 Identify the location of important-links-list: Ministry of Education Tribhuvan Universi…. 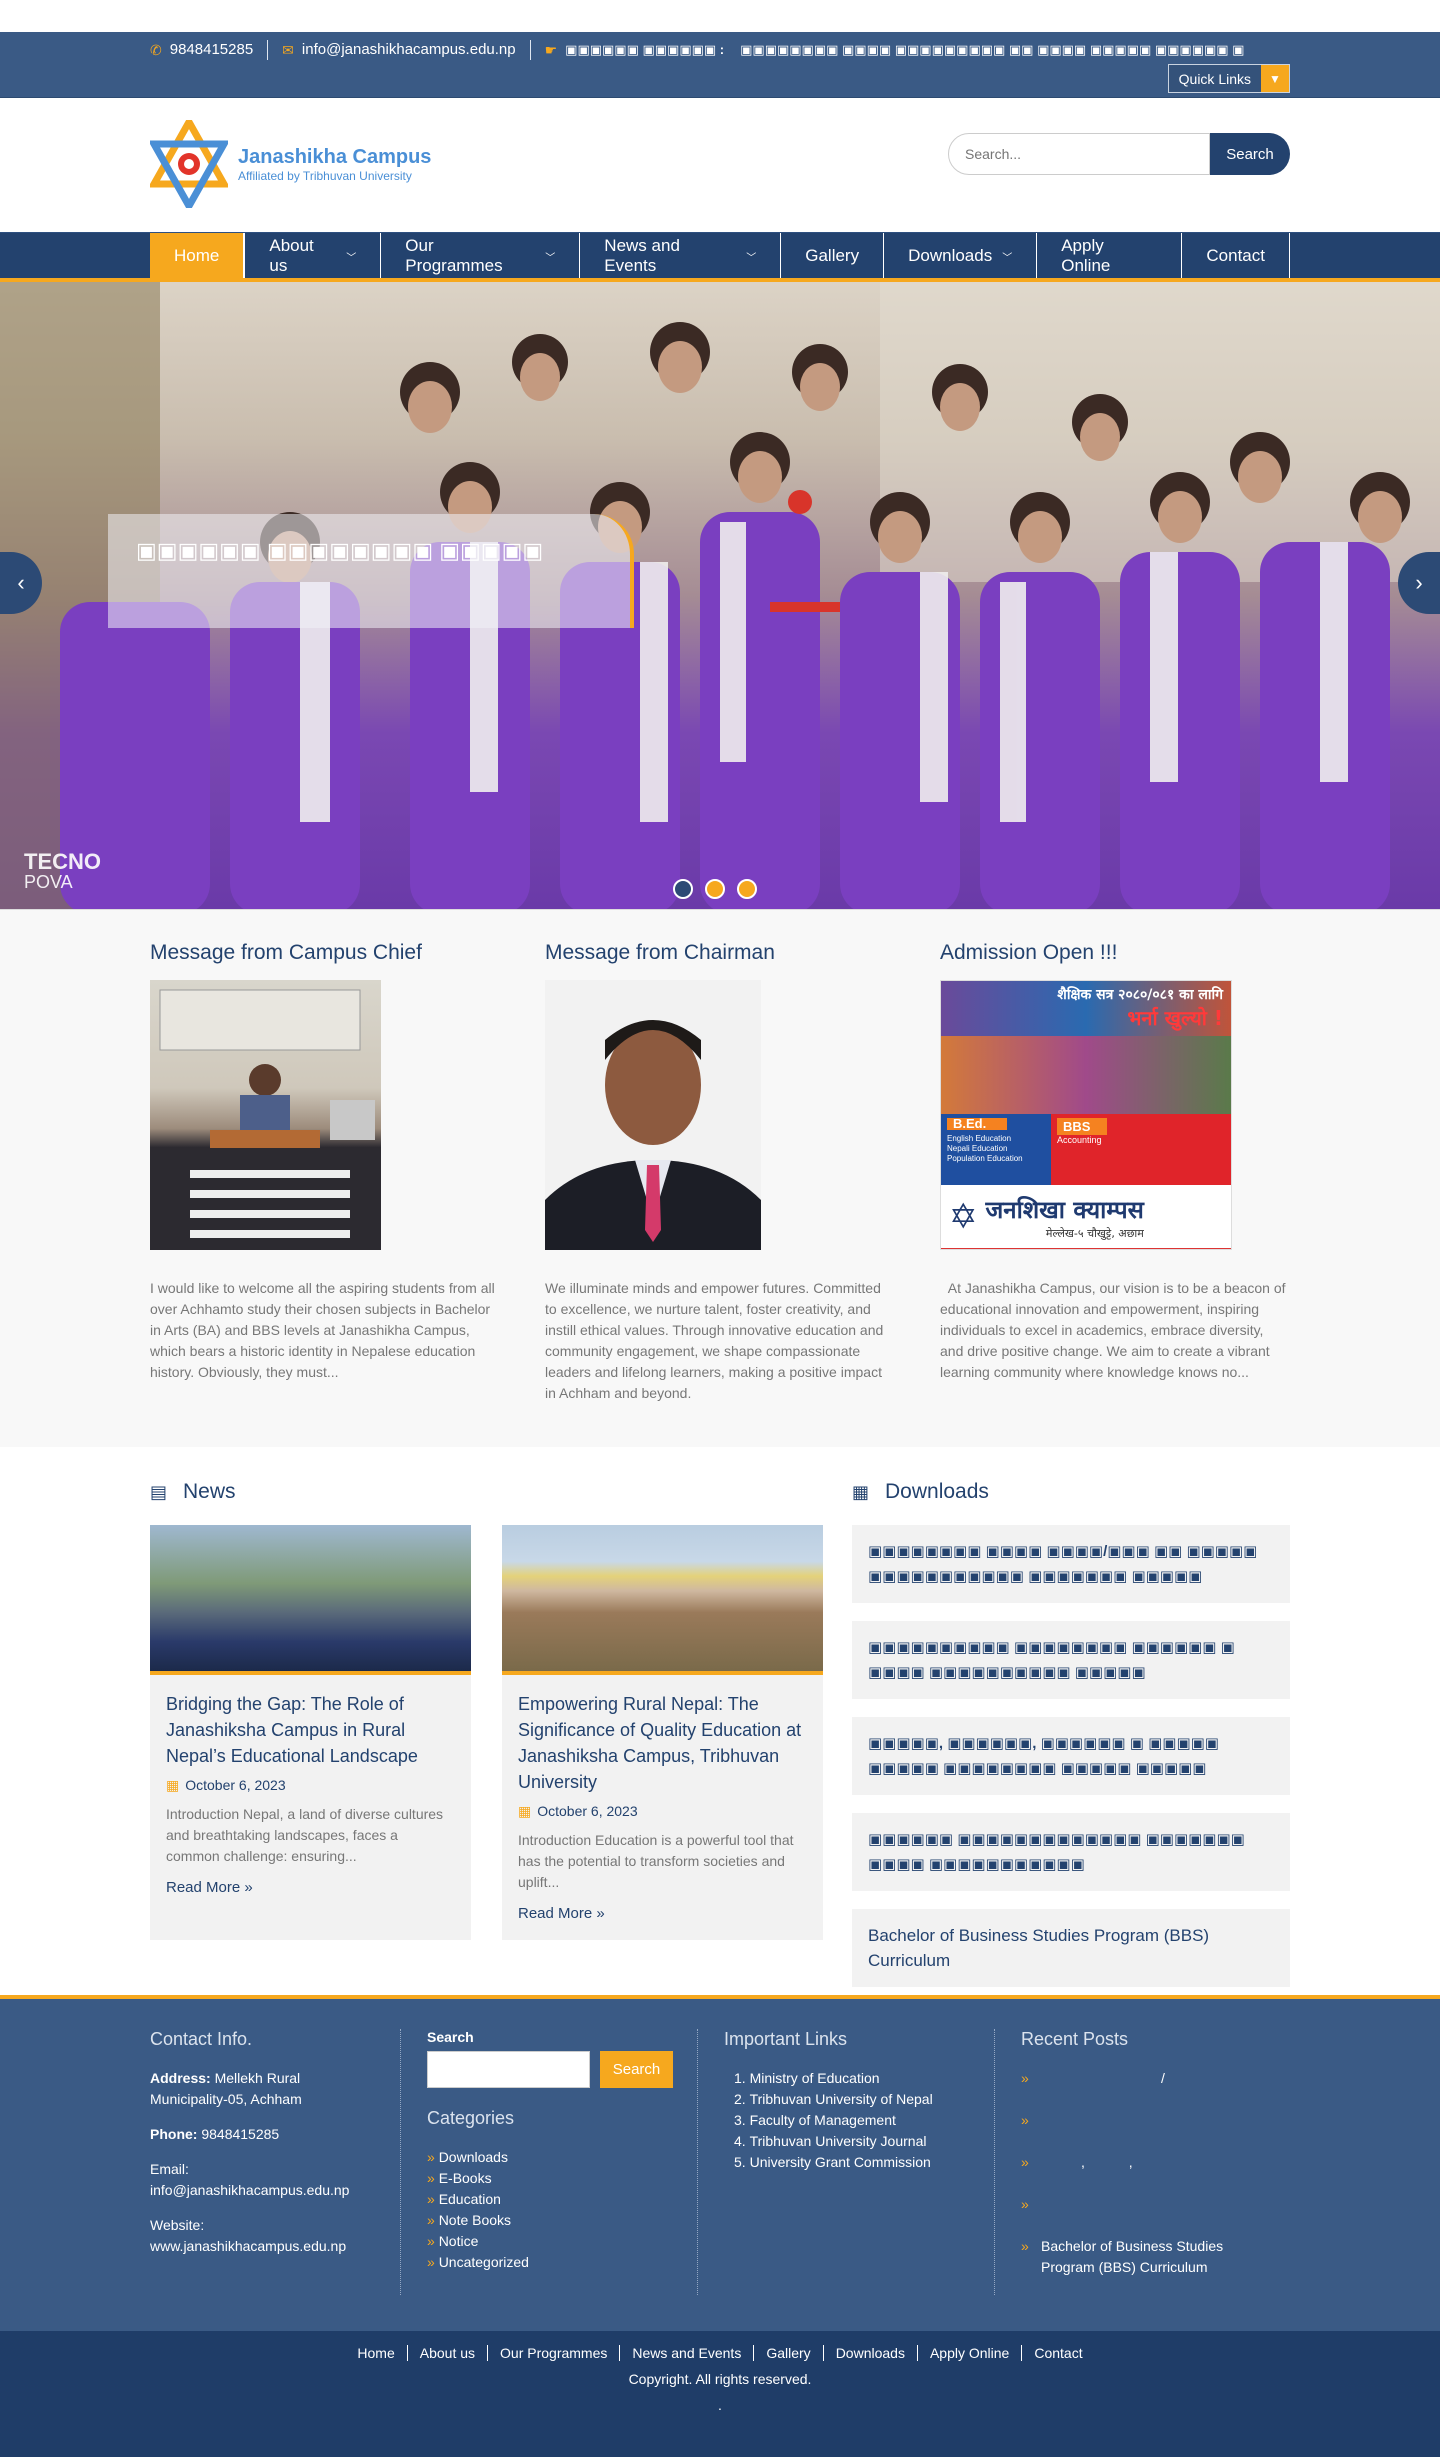
(849, 2120).